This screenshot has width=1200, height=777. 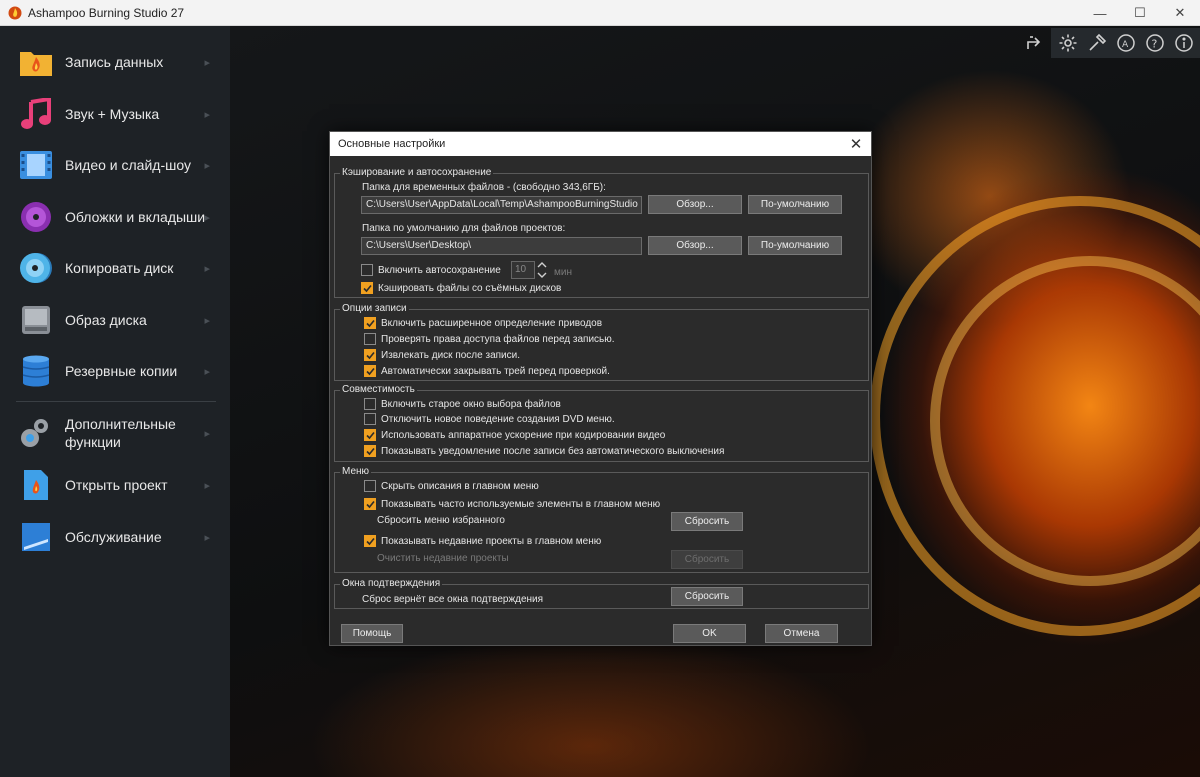 I want to click on group-compatibility-label: Совместимость, so click(x=378, y=390).